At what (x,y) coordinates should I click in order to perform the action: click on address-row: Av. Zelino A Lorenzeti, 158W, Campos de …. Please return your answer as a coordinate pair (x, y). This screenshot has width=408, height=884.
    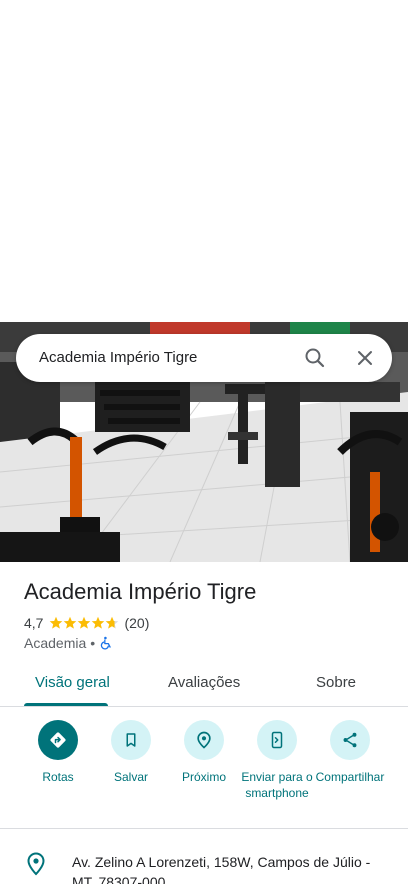
    Looking at the image, I should click on (204, 867).